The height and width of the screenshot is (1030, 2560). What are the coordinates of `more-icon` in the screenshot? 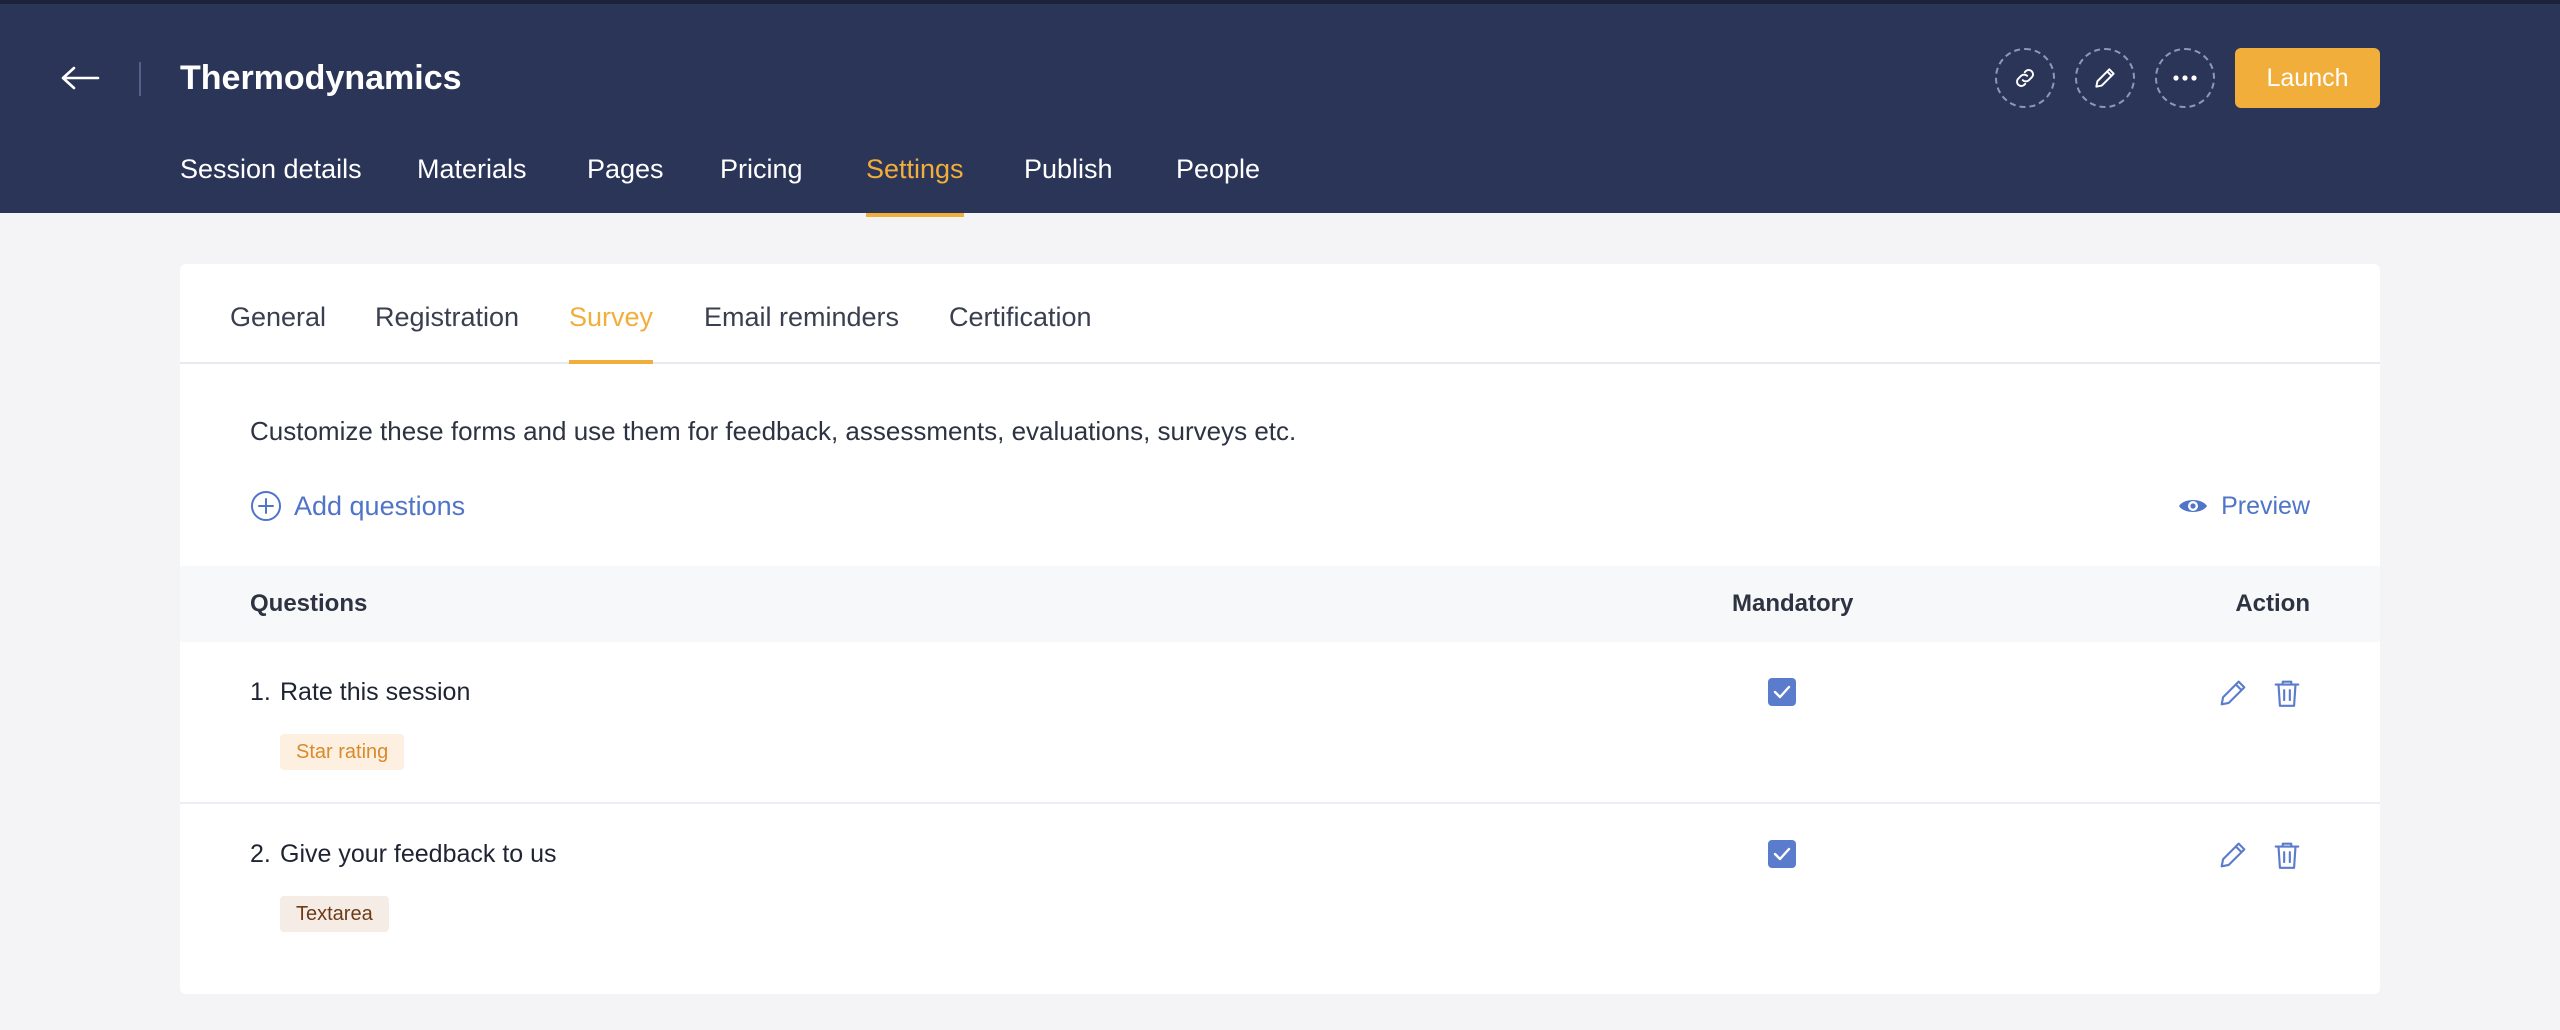 It's located at (2185, 78).